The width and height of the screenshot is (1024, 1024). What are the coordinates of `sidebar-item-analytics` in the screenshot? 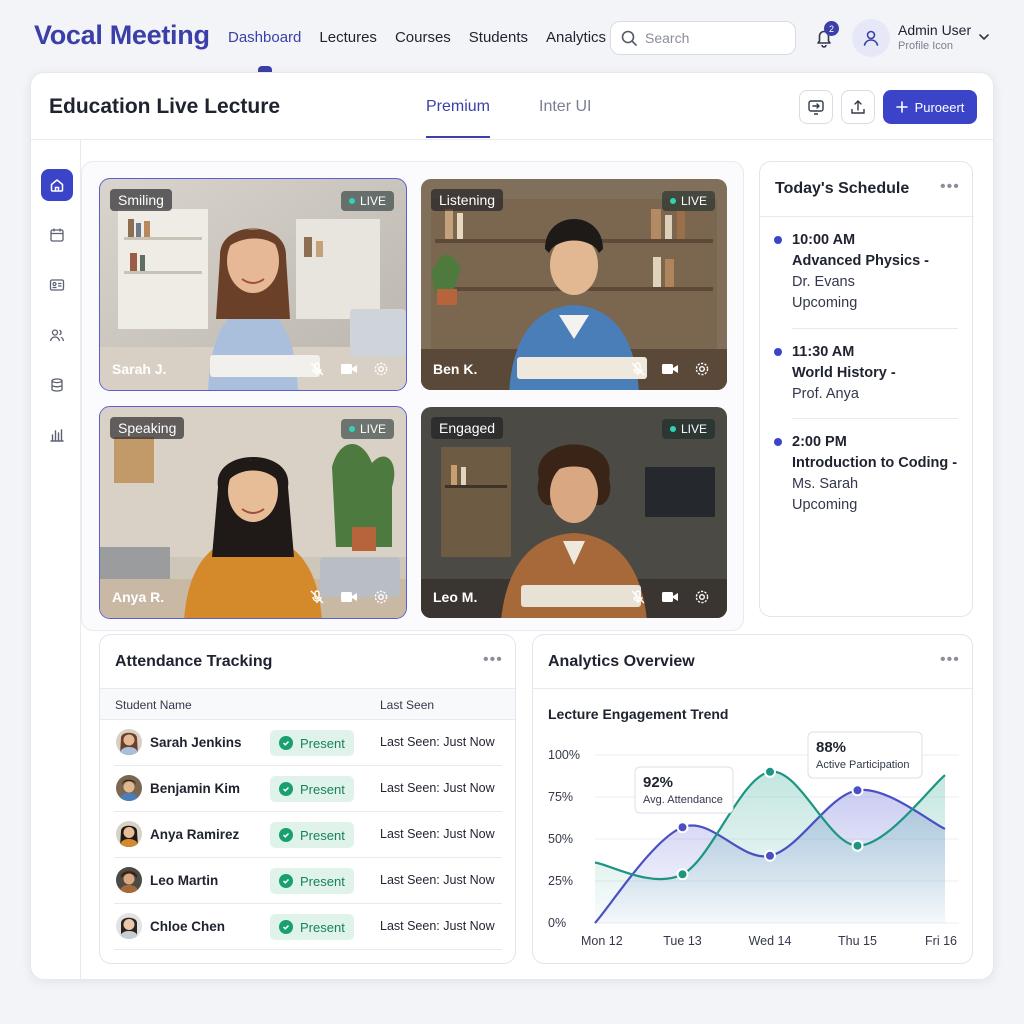 It's located at (57, 435).